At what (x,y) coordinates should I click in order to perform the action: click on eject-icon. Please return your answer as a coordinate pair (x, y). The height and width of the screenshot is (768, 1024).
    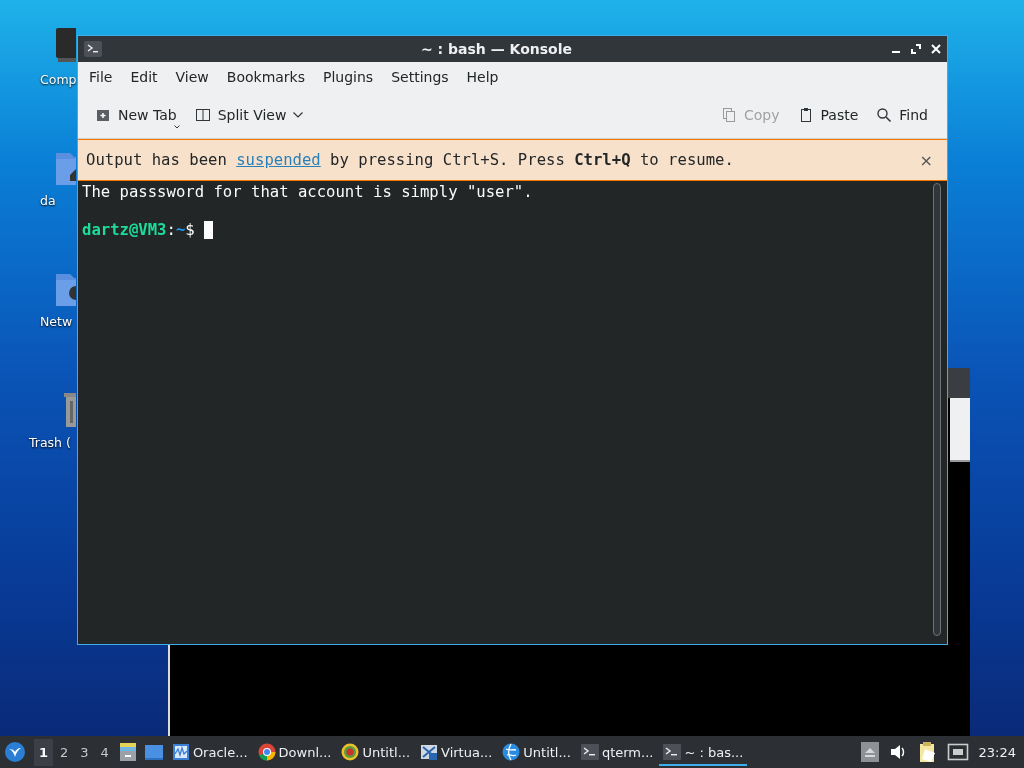
    Looking at the image, I should click on (869, 752).